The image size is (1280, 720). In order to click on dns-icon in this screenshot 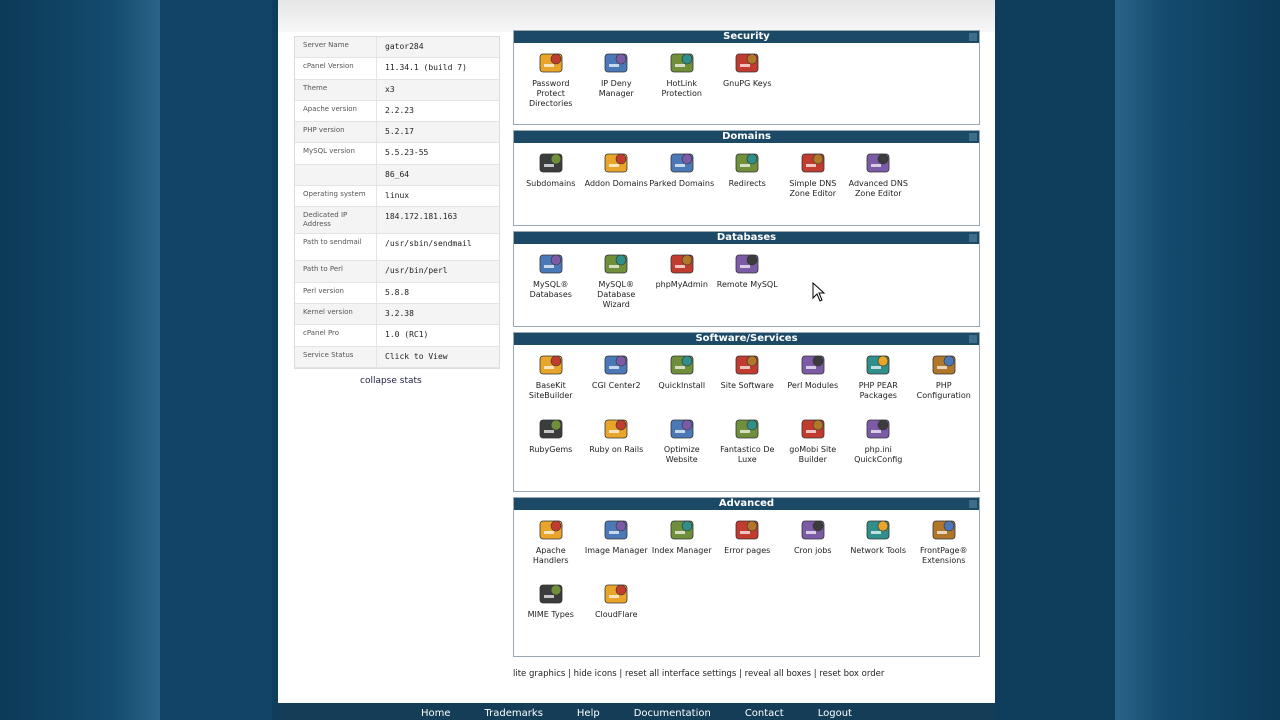, I will do `click(813, 163)`.